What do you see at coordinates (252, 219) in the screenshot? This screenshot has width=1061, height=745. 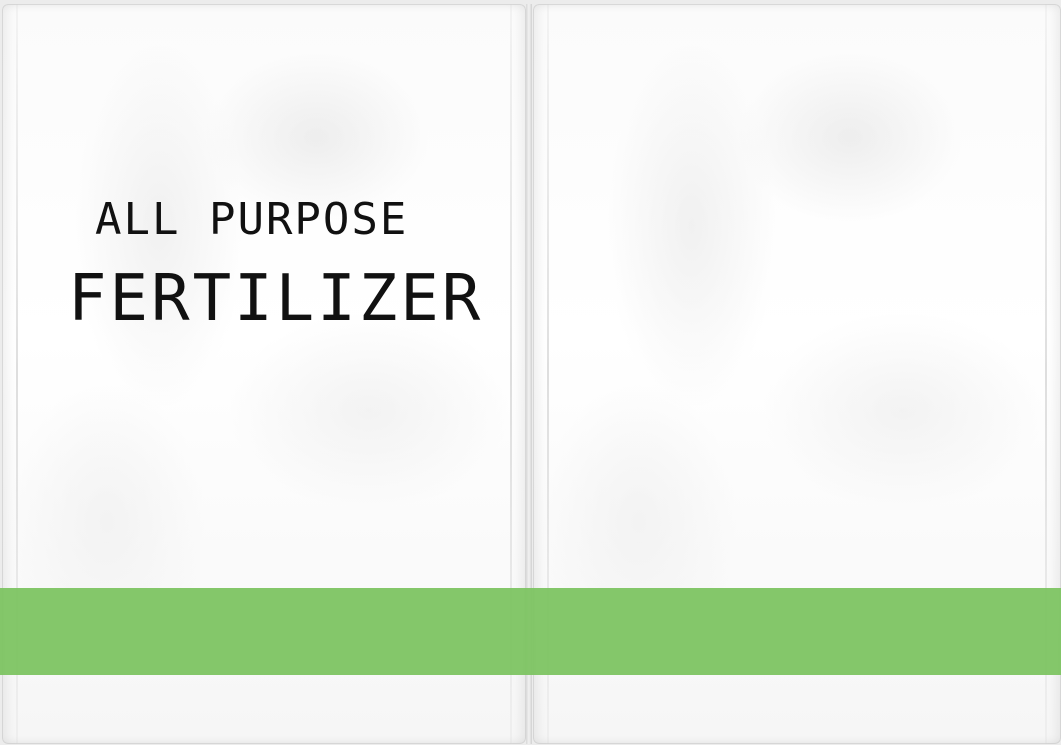 I see `product-subtitle: ALL PURPOSE` at bounding box center [252, 219].